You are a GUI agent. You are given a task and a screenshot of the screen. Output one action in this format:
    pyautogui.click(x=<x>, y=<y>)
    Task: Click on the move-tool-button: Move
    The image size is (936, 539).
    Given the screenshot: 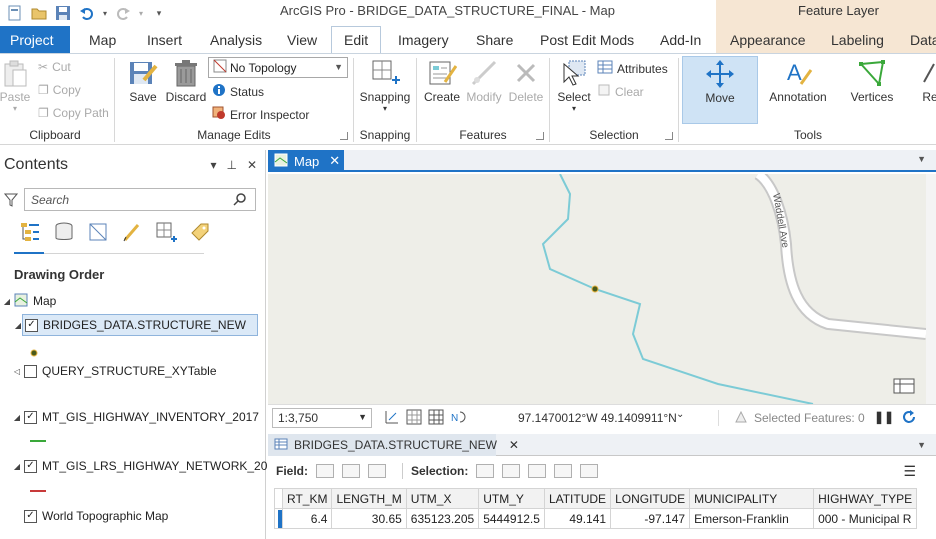 What is the action you would take?
    pyautogui.click(x=720, y=90)
    